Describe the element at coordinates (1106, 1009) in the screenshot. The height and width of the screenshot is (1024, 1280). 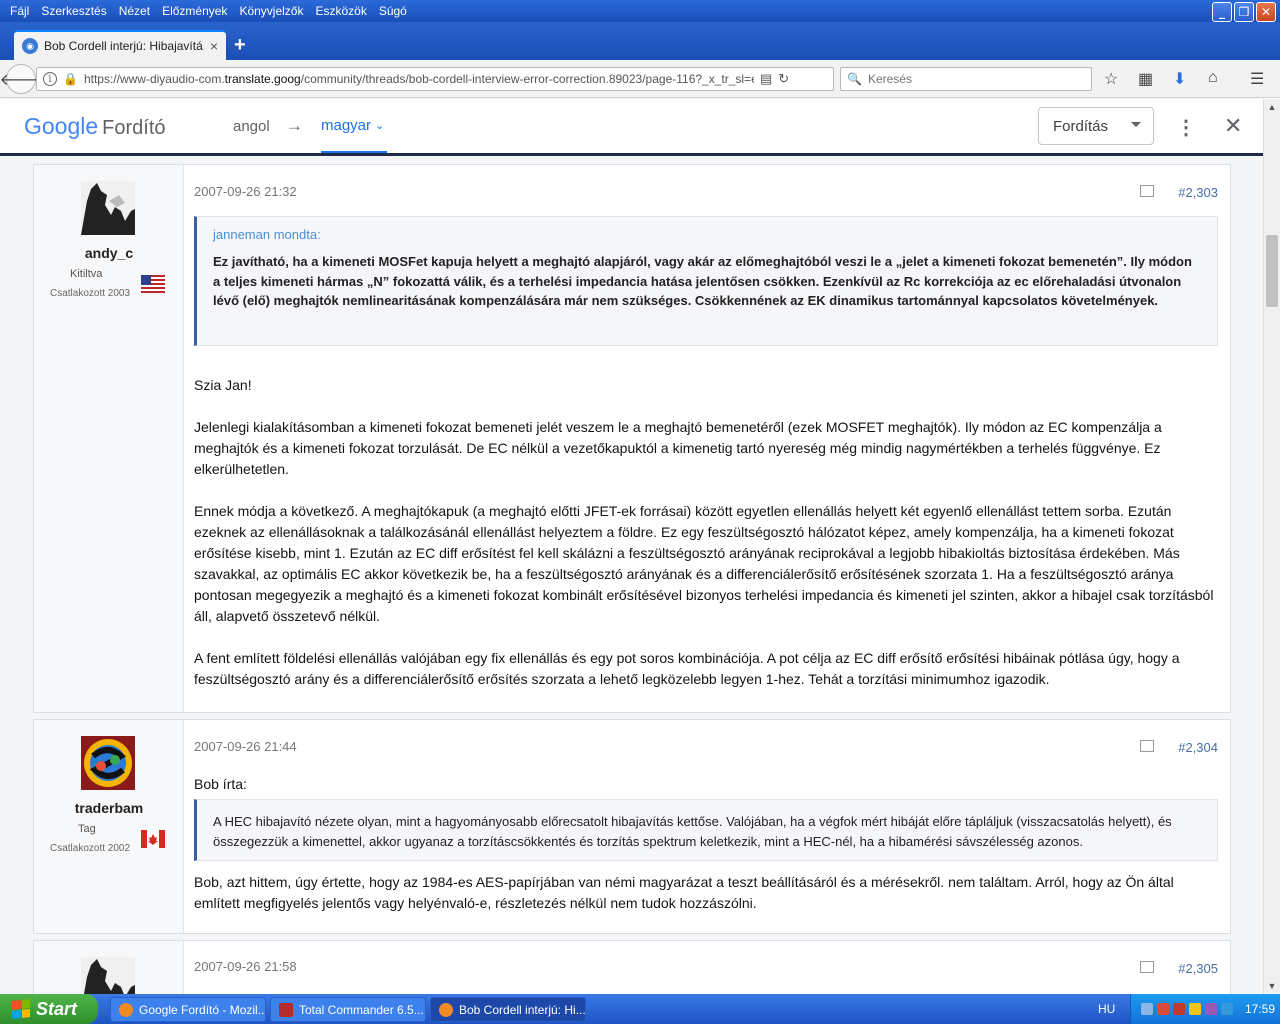
I see `language-indicator: HU` at that location.